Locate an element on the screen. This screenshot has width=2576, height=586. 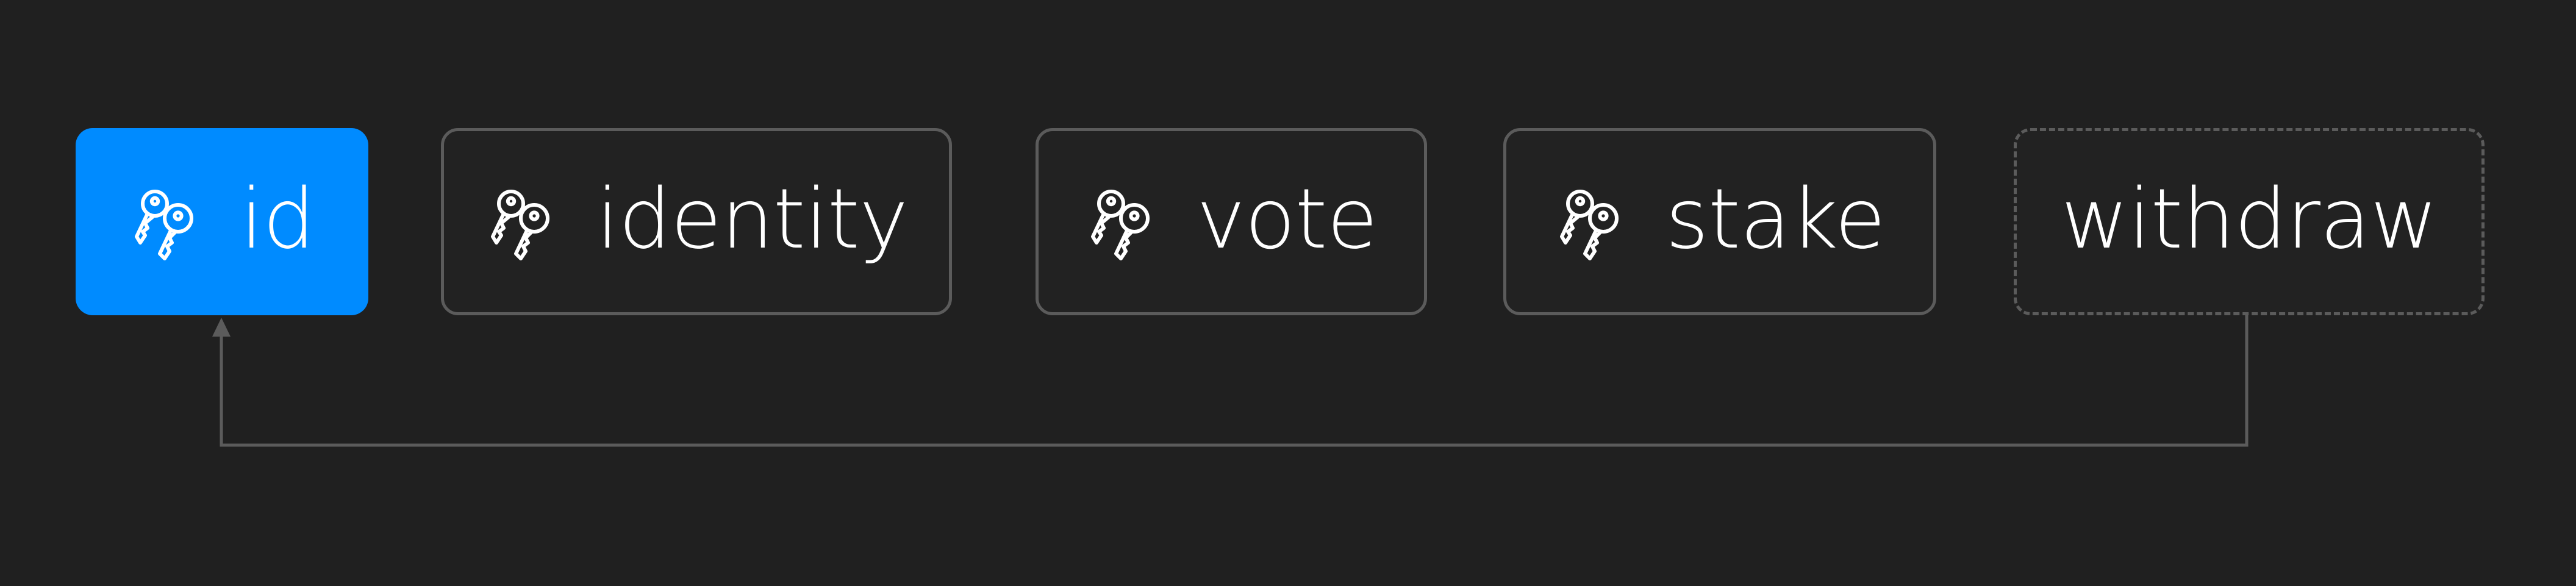
node-identity: identity is located at coordinates (696, 221).